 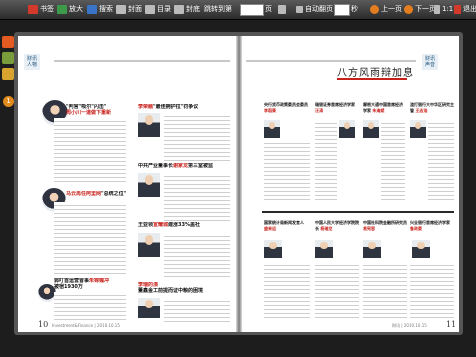 What do you see at coordinates (171, 288) in the screenshot?
I see `article-title: 李瑞的漂 董鑫金工前提而证中粮的困境` at bounding box center [171, 288].